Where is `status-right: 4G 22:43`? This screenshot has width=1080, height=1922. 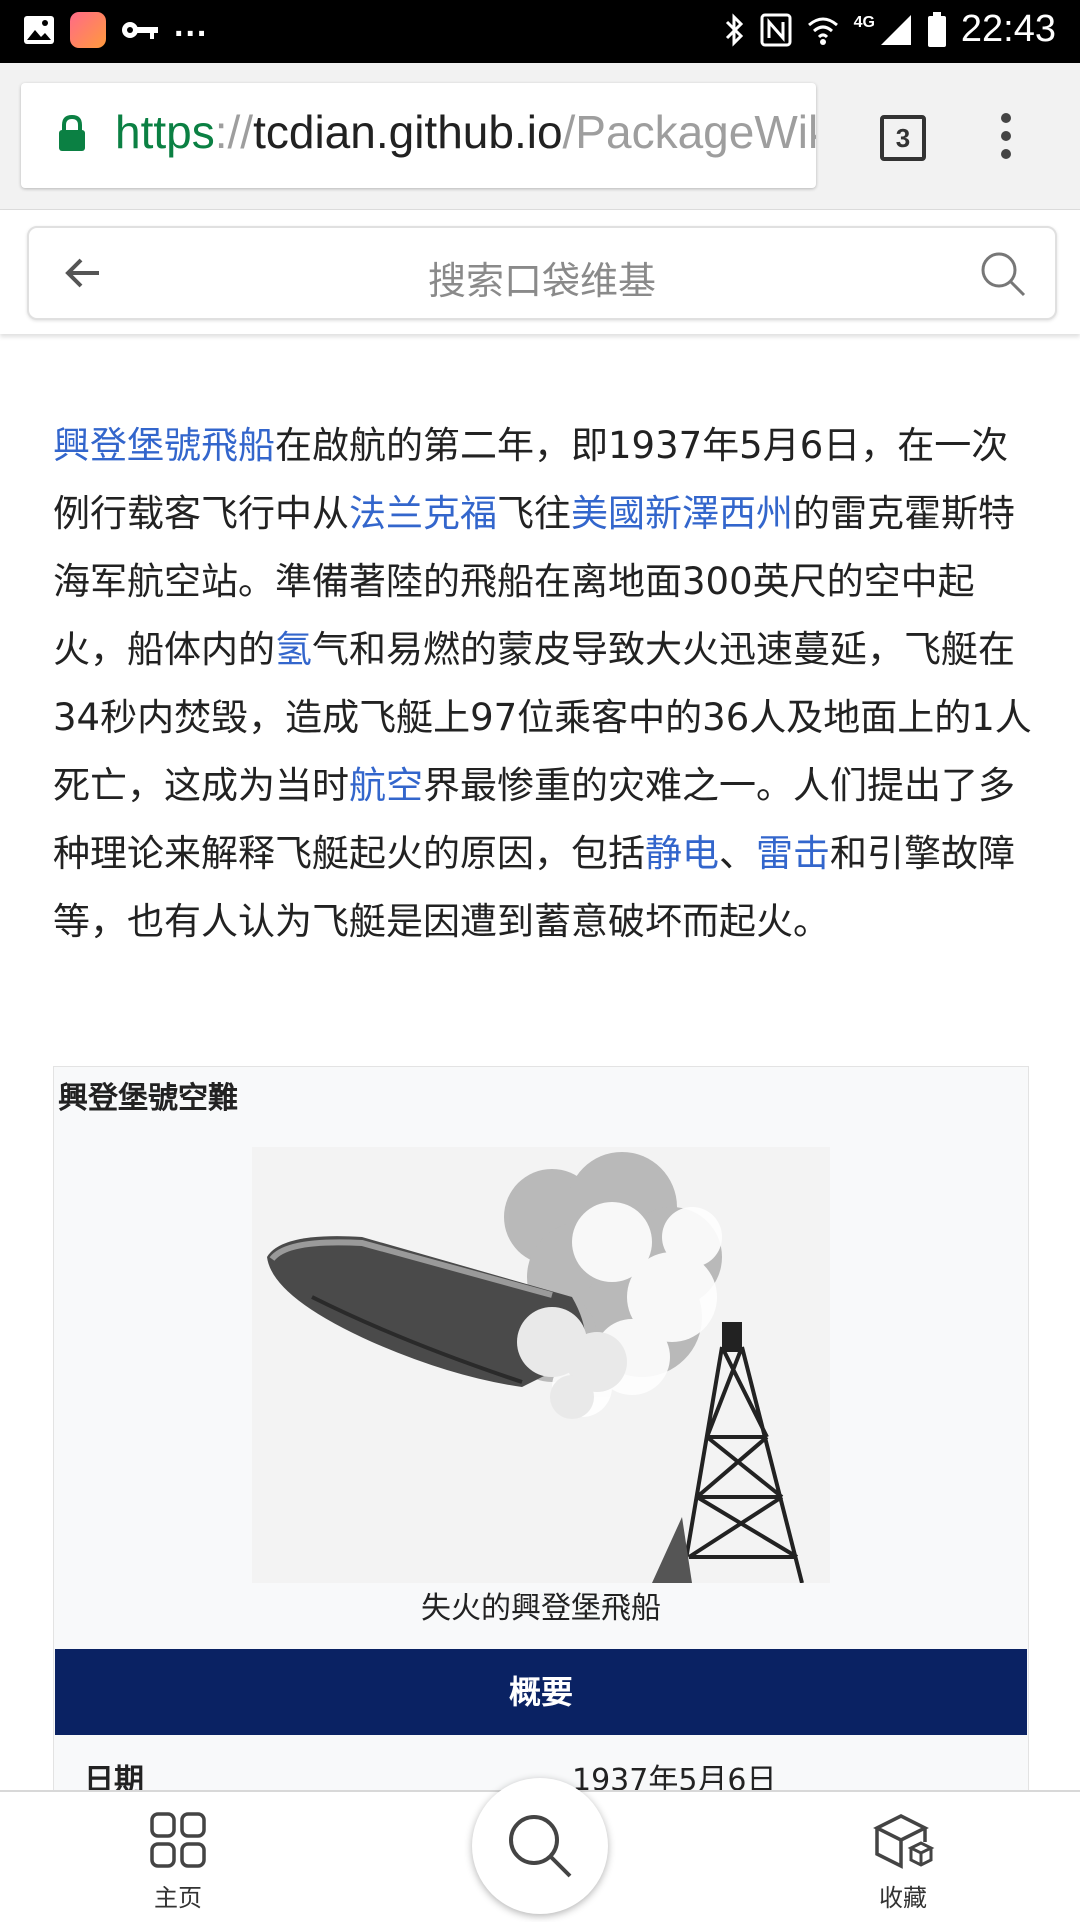 status-right: 4G 22:43 is located at coordinates (890, 29).